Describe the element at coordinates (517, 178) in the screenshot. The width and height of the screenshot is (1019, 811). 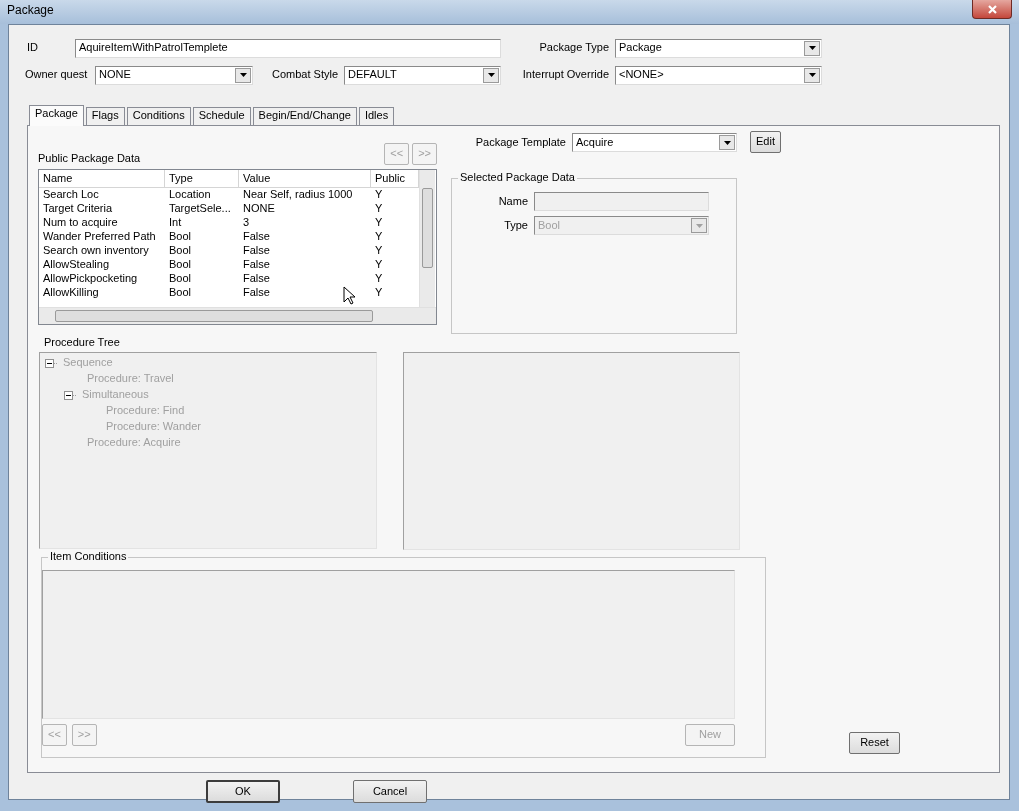
I see `group-title: Selected Package Data` at that location.